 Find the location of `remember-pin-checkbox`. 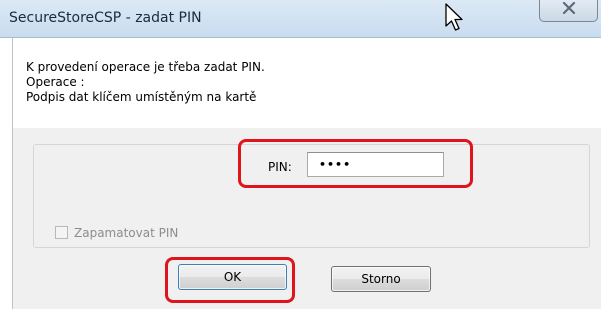

remember-pin-checkbox is located at coordinates (61, 232).